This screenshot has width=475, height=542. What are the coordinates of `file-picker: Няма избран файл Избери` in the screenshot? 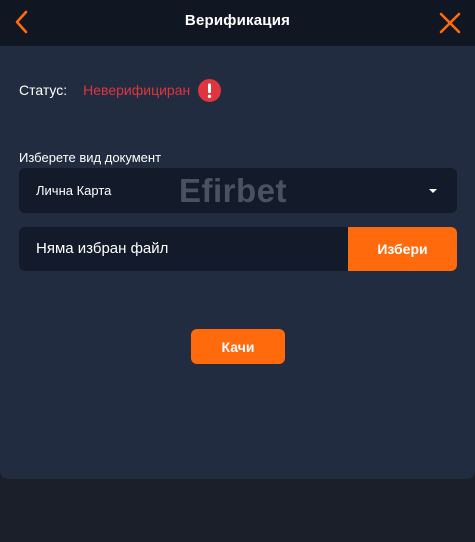 It's located at (238, 249).